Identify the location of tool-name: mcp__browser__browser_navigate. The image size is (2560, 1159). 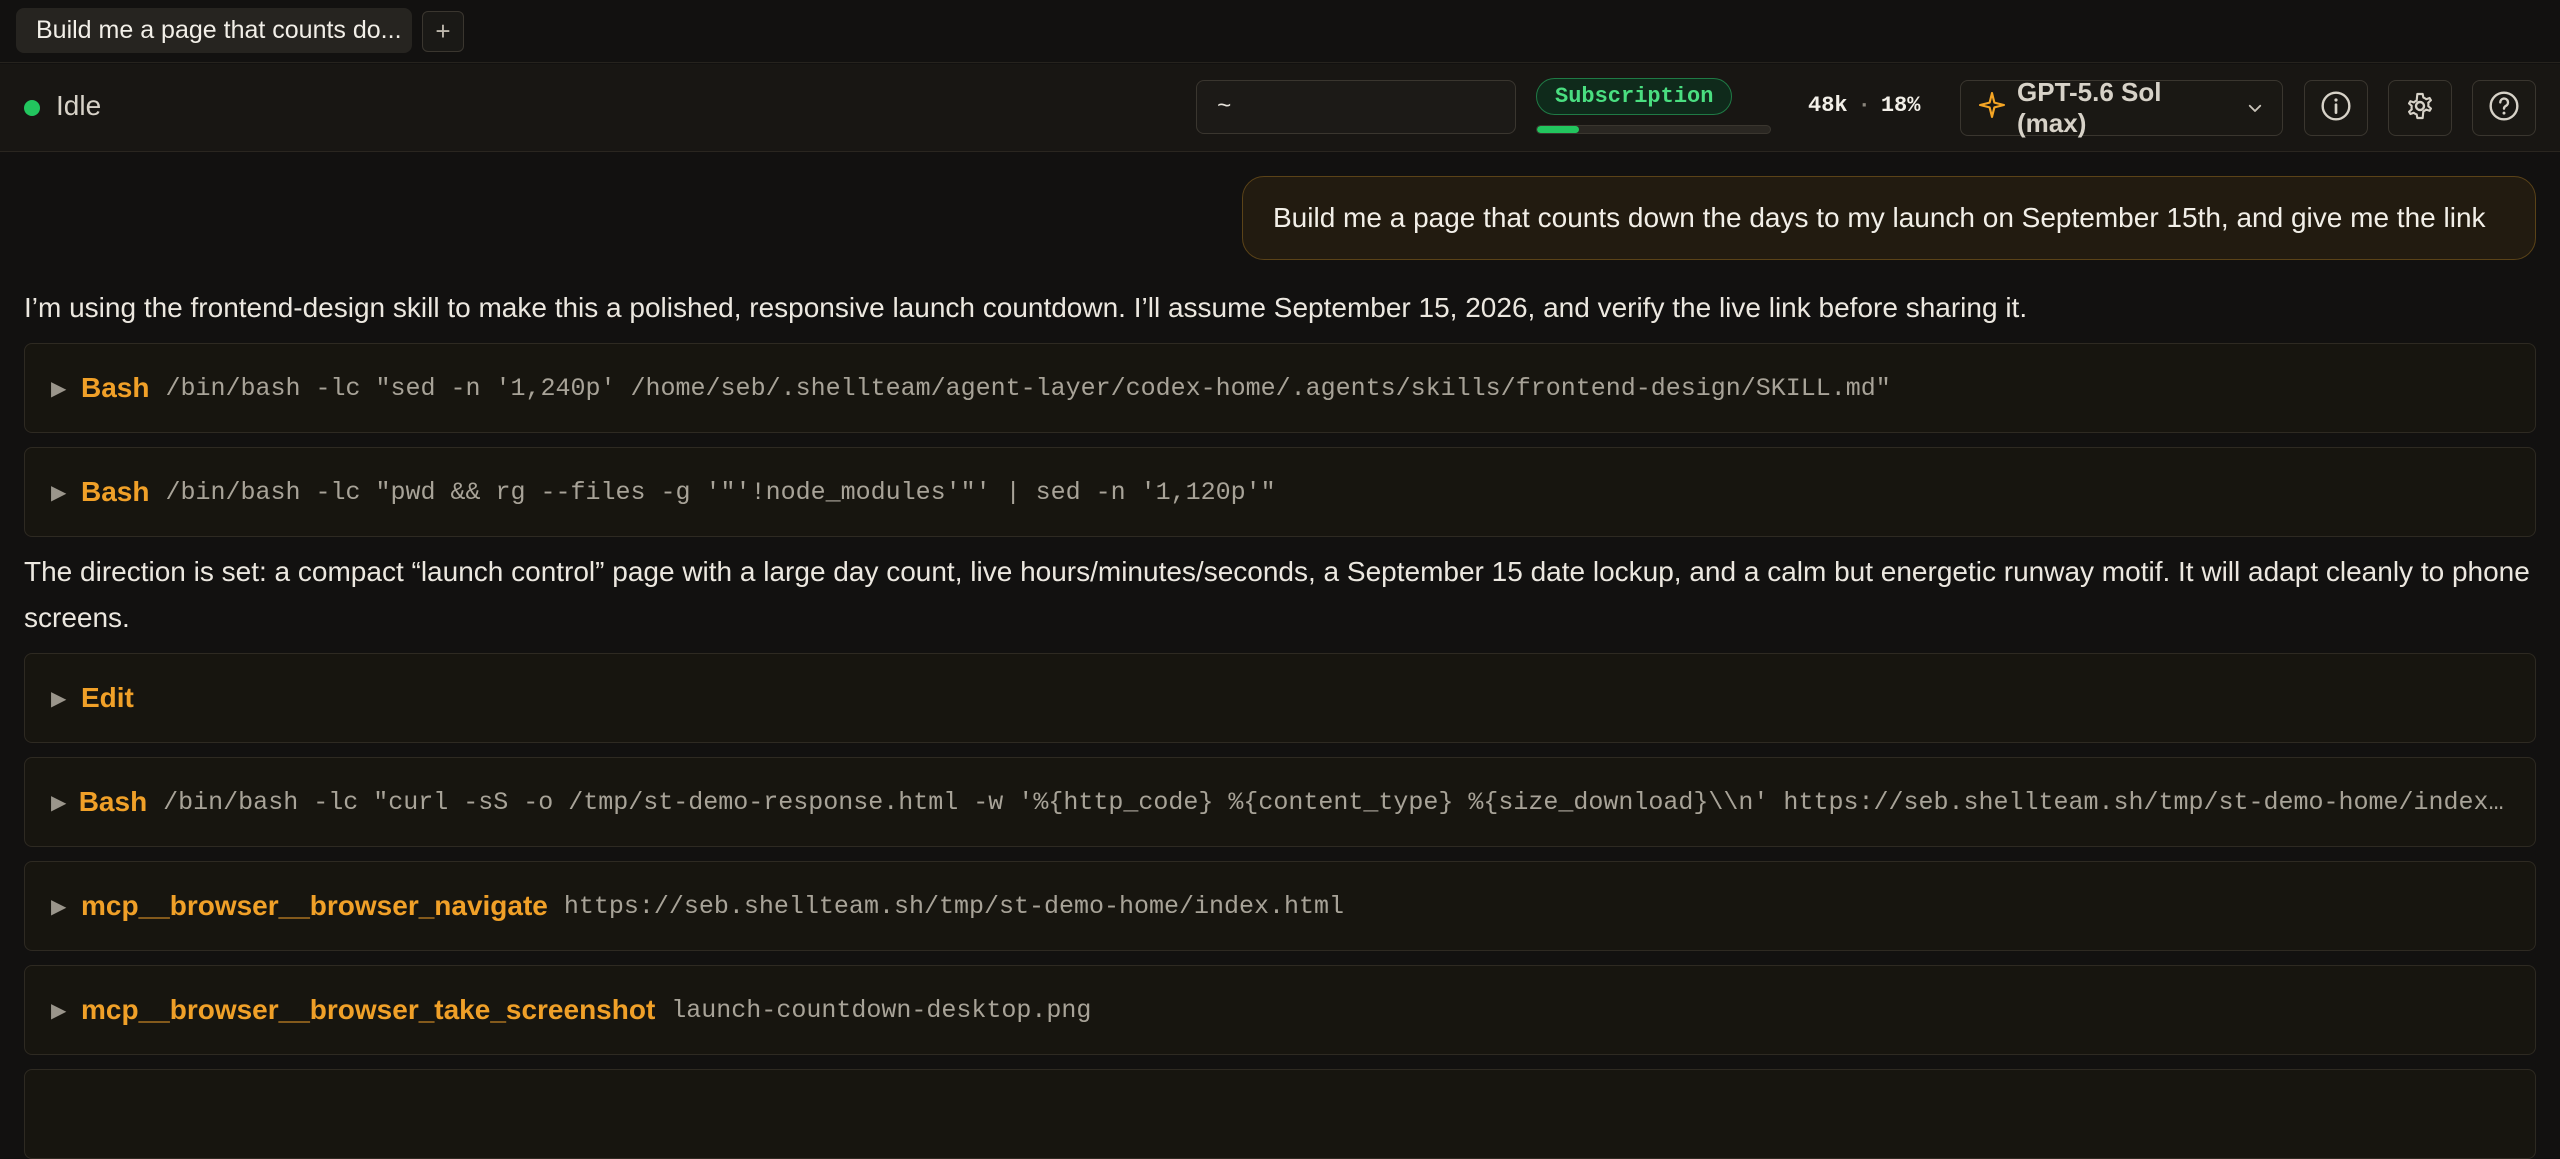
(314, 905).